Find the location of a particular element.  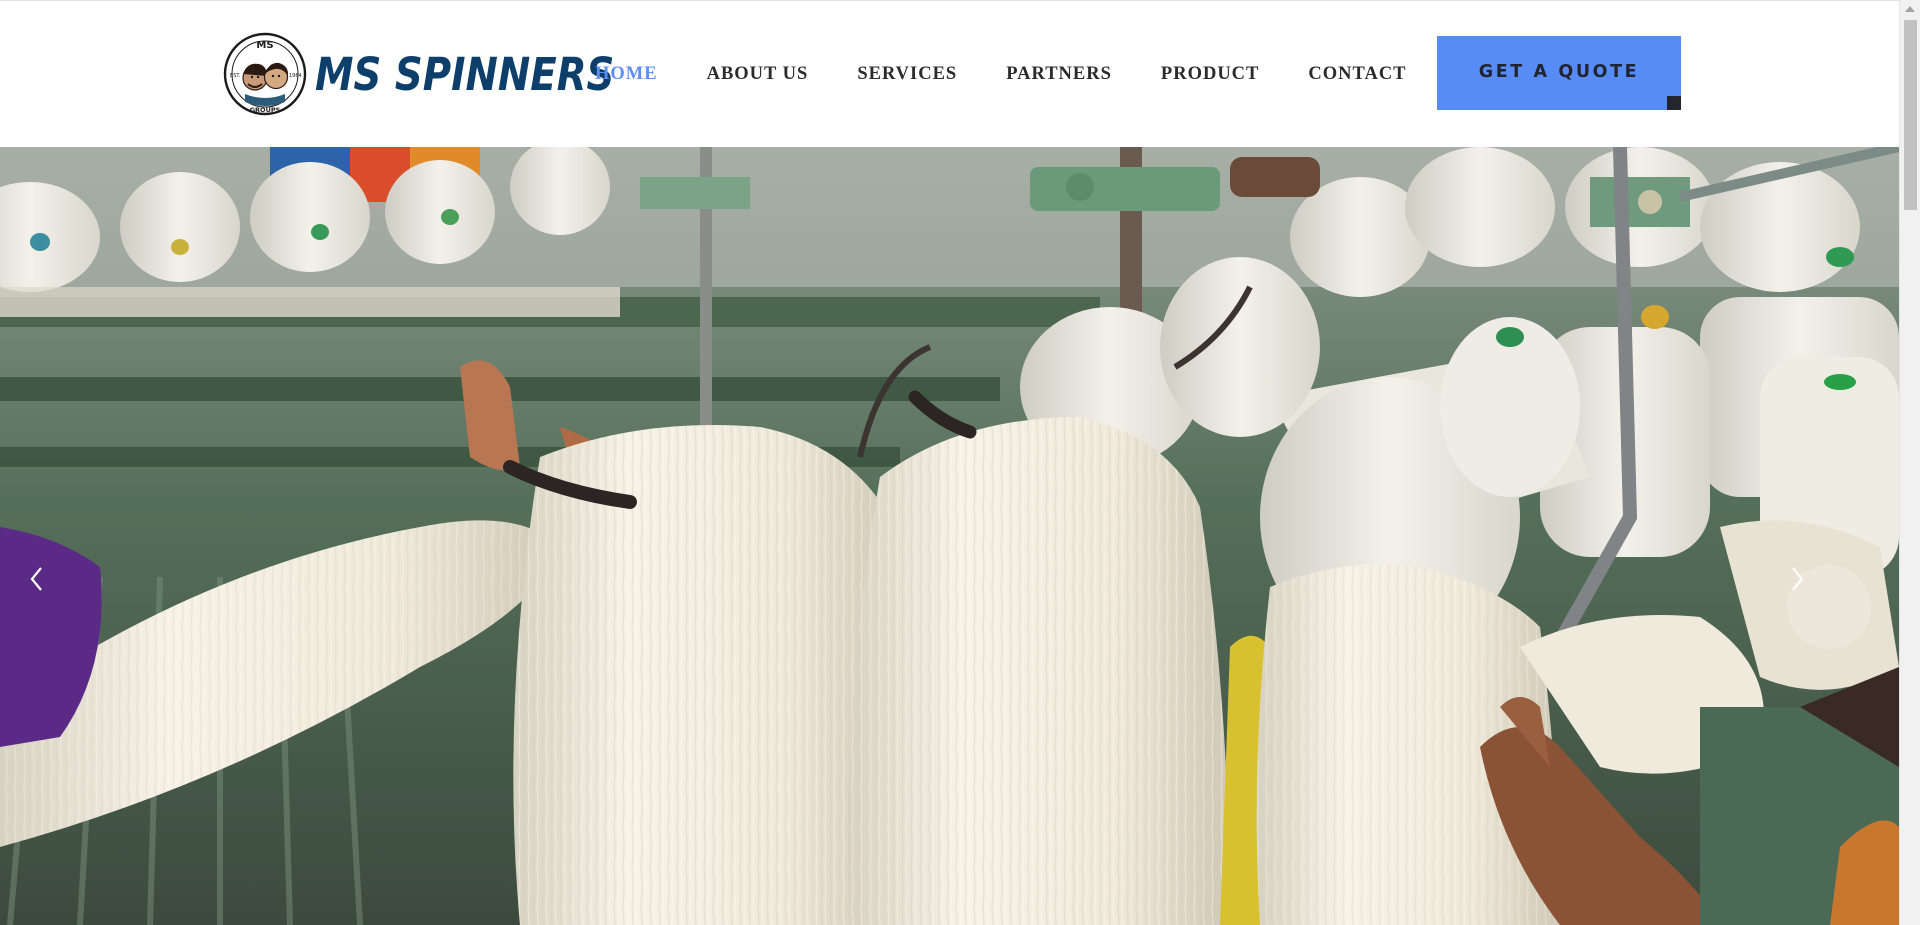

nav-partners: PARTNERS is located at coordinates (1059, 74).